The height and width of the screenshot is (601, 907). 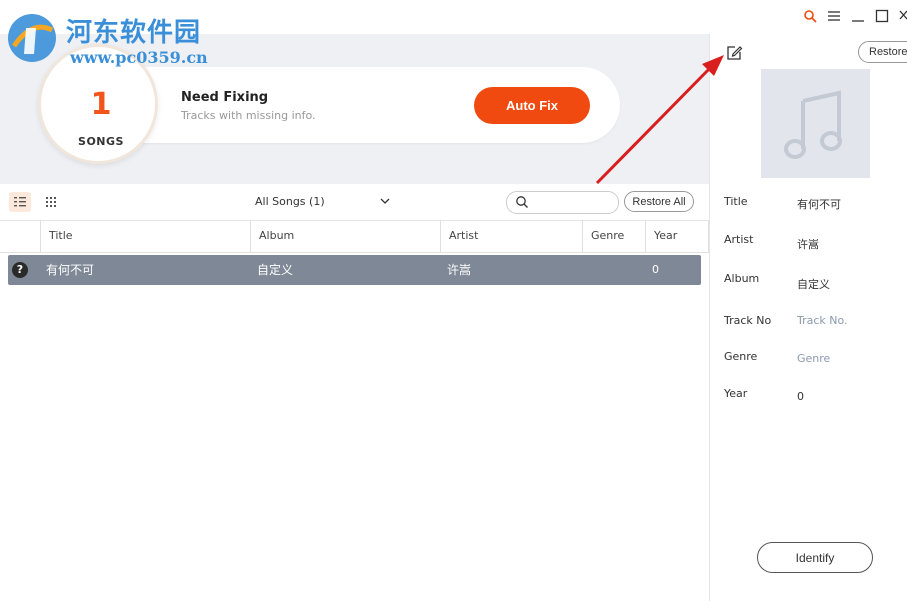 What do you see at coordinates (808, 244) in the screenshot?
I see `artist-field: 许嵩` at bounding box center [808, 244].